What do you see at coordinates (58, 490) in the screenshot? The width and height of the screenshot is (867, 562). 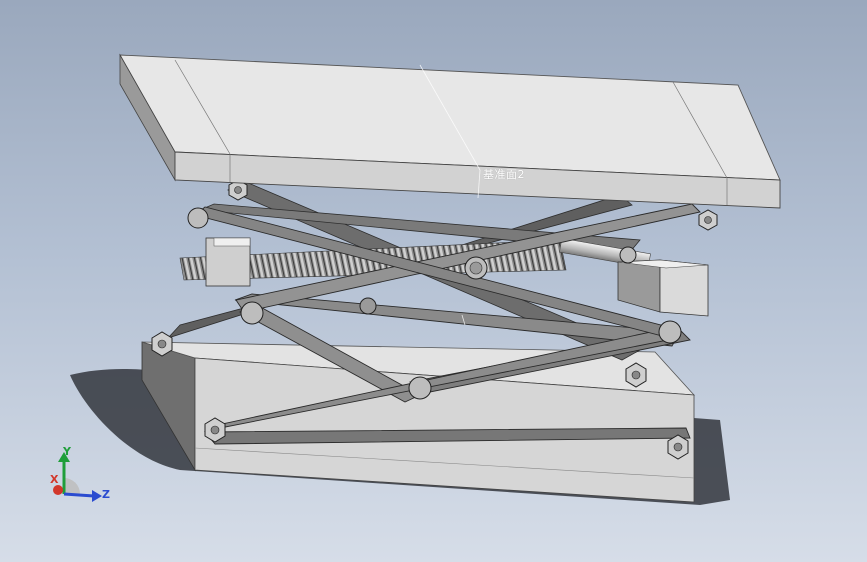 I see `x-axis-arrow` at bounding box center [58, 490].